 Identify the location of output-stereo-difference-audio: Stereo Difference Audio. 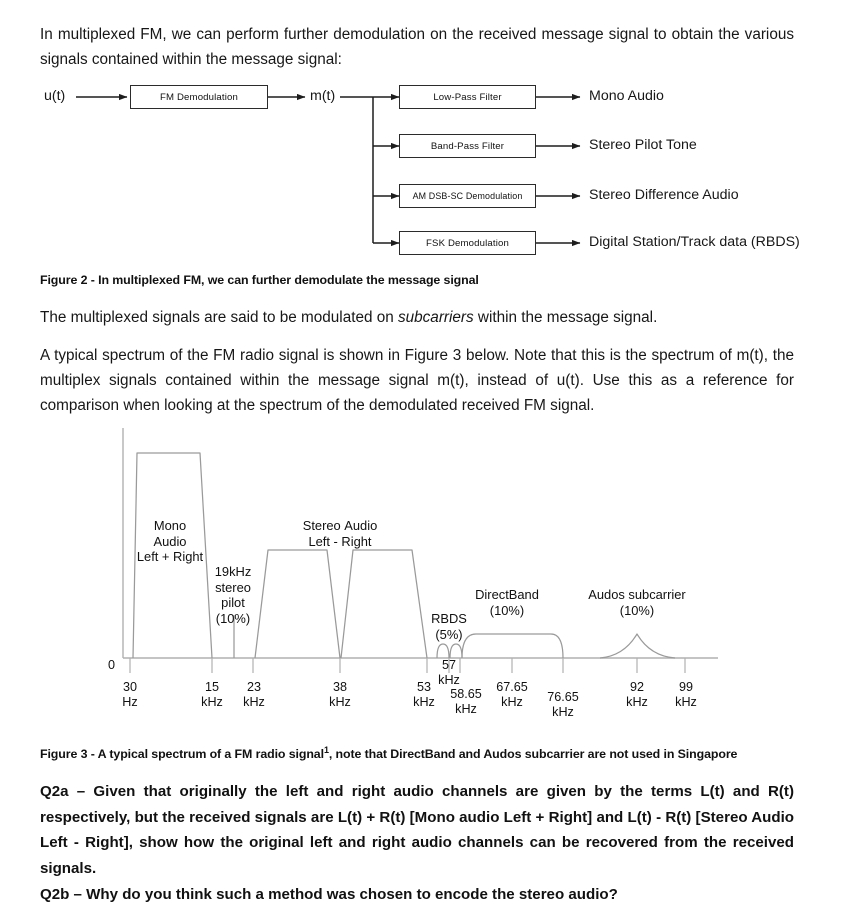
(664, 195).